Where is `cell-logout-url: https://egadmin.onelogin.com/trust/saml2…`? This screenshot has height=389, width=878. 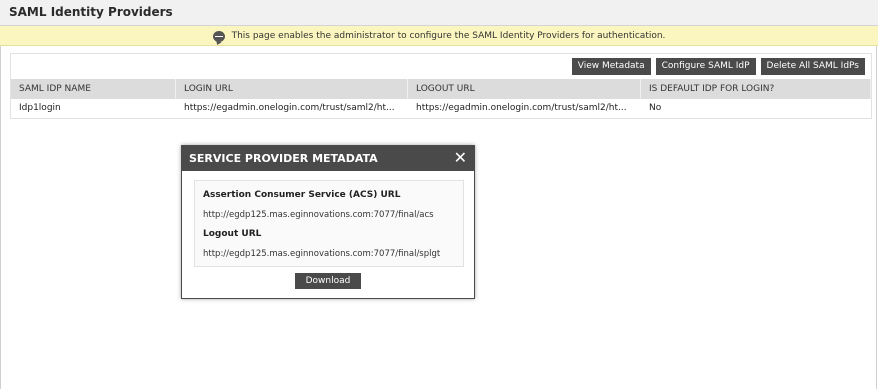 cell-logout-url: https://egadmin.onelogin.com/trust/saml2… is located at coordinates (521, 108).